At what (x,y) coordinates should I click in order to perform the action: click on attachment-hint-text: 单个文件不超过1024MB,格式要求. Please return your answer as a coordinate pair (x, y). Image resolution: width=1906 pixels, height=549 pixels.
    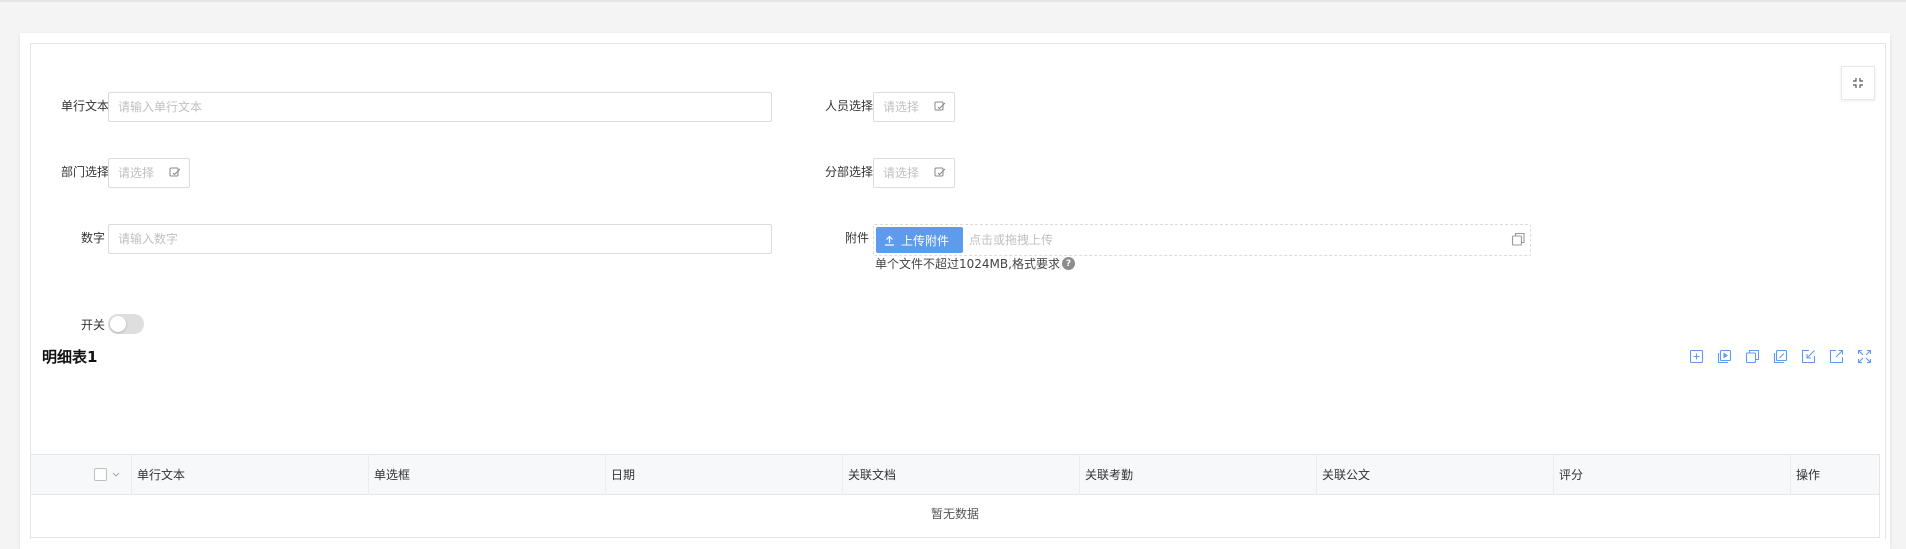
    Looking at the image, I should click on (967, 264).